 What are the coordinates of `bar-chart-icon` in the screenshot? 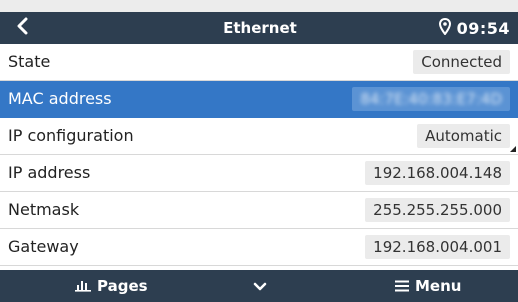 It's located at (83, 286).